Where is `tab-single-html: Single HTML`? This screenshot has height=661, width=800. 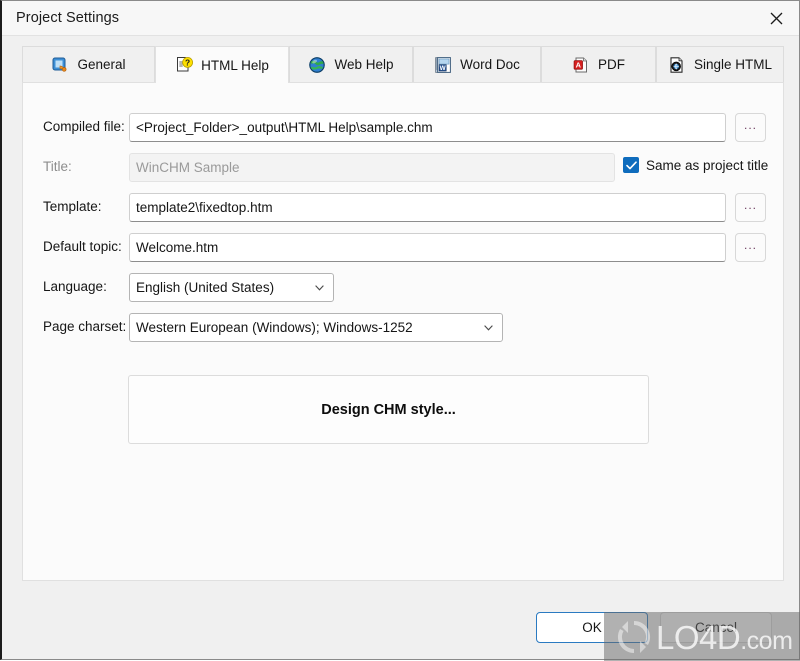 tab-single-html: Single HTML is located at coordinates (720, 64).